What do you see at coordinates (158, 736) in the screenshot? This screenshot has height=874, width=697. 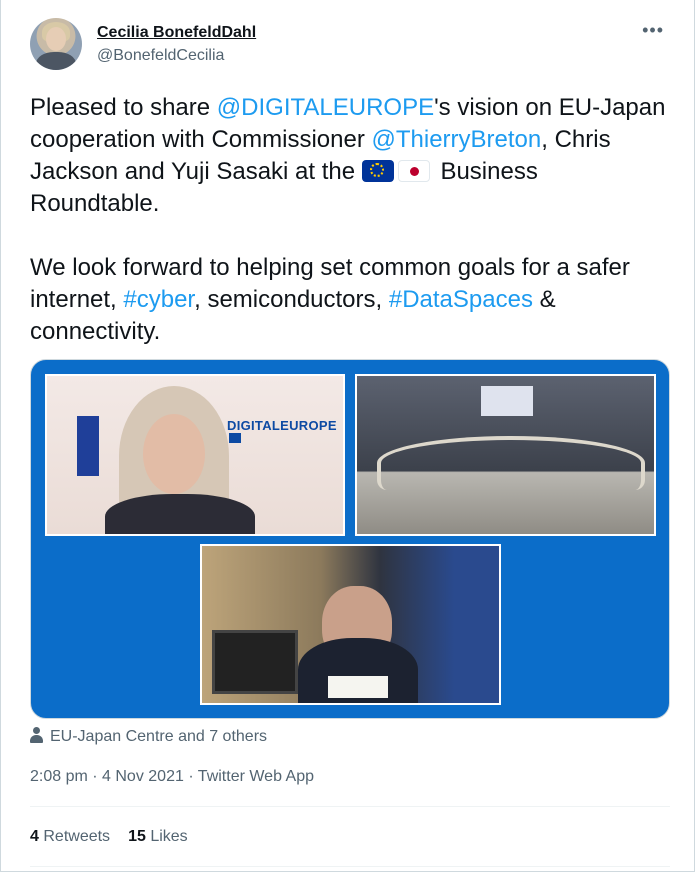 I see `liked-by-text: EU-Japan Centre and 7 others` at bounding box center [158, 736].